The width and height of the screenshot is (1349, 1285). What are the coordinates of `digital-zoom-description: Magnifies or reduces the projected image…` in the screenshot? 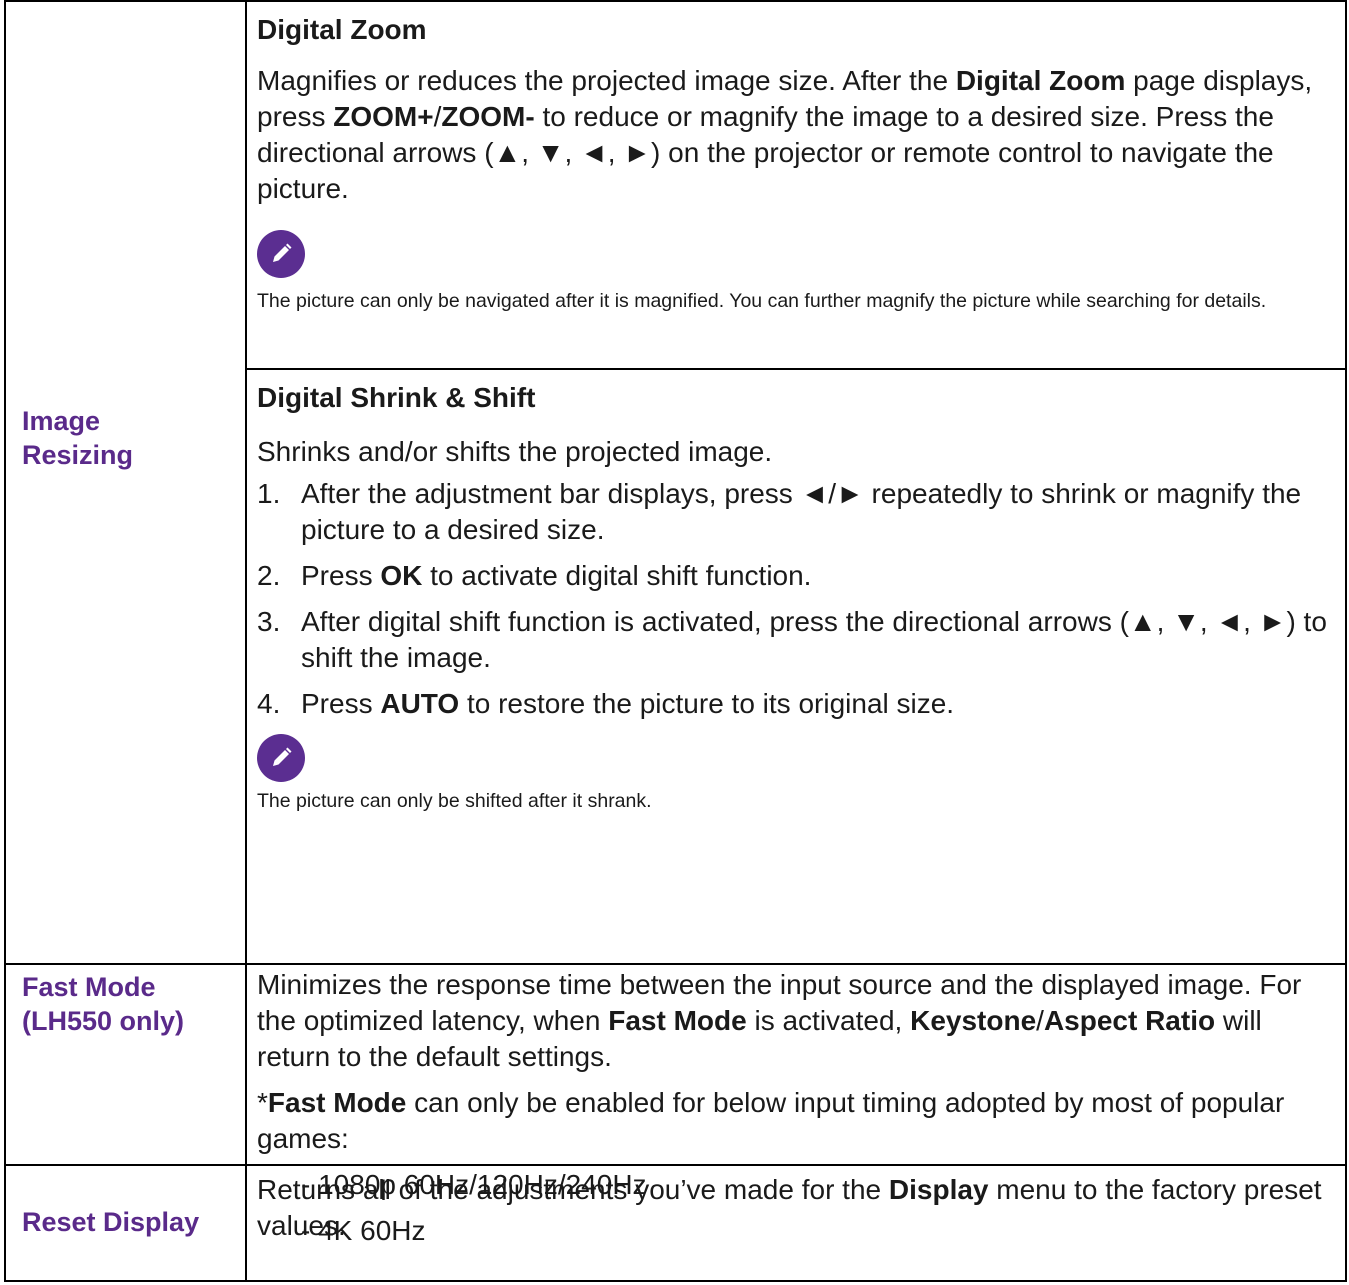 It's located at (797, 135).